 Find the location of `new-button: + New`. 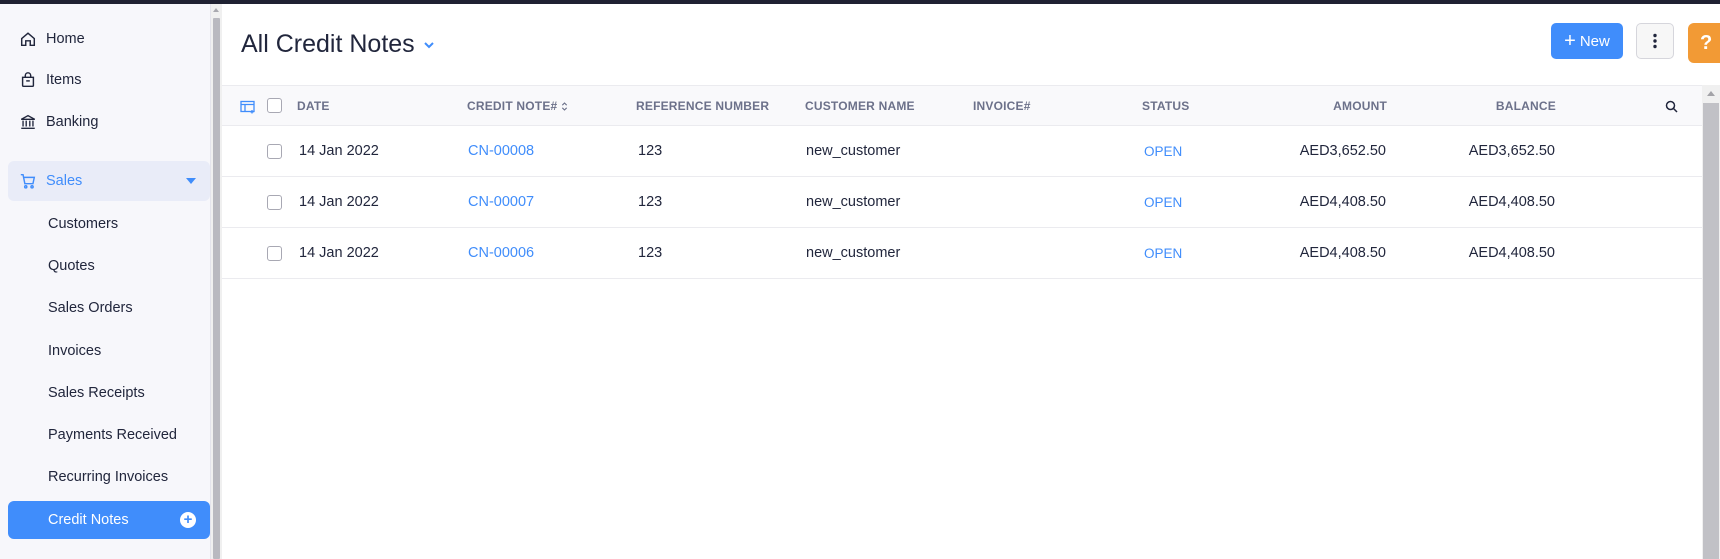

new-button: + New is located at coordinates (1587, 41).